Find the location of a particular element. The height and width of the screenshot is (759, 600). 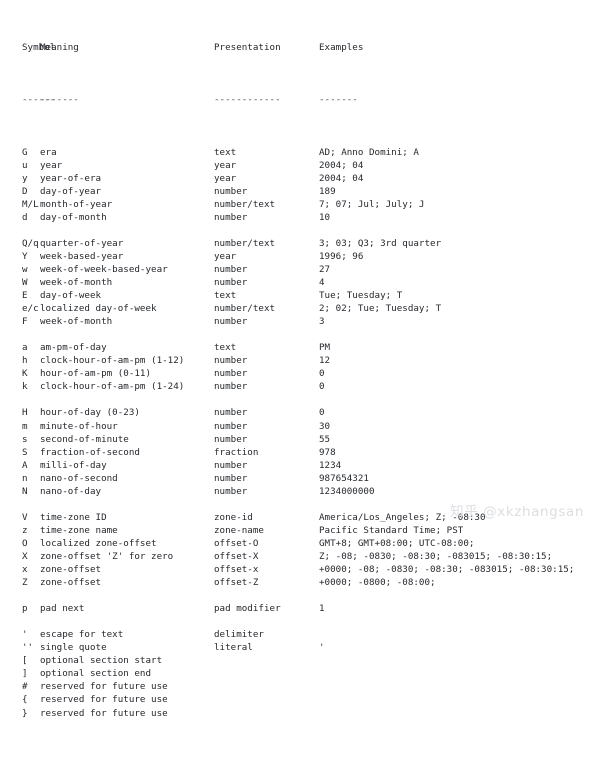

table-row: w week-of-week-based-year number 27 is located at coordinates (300, 269).